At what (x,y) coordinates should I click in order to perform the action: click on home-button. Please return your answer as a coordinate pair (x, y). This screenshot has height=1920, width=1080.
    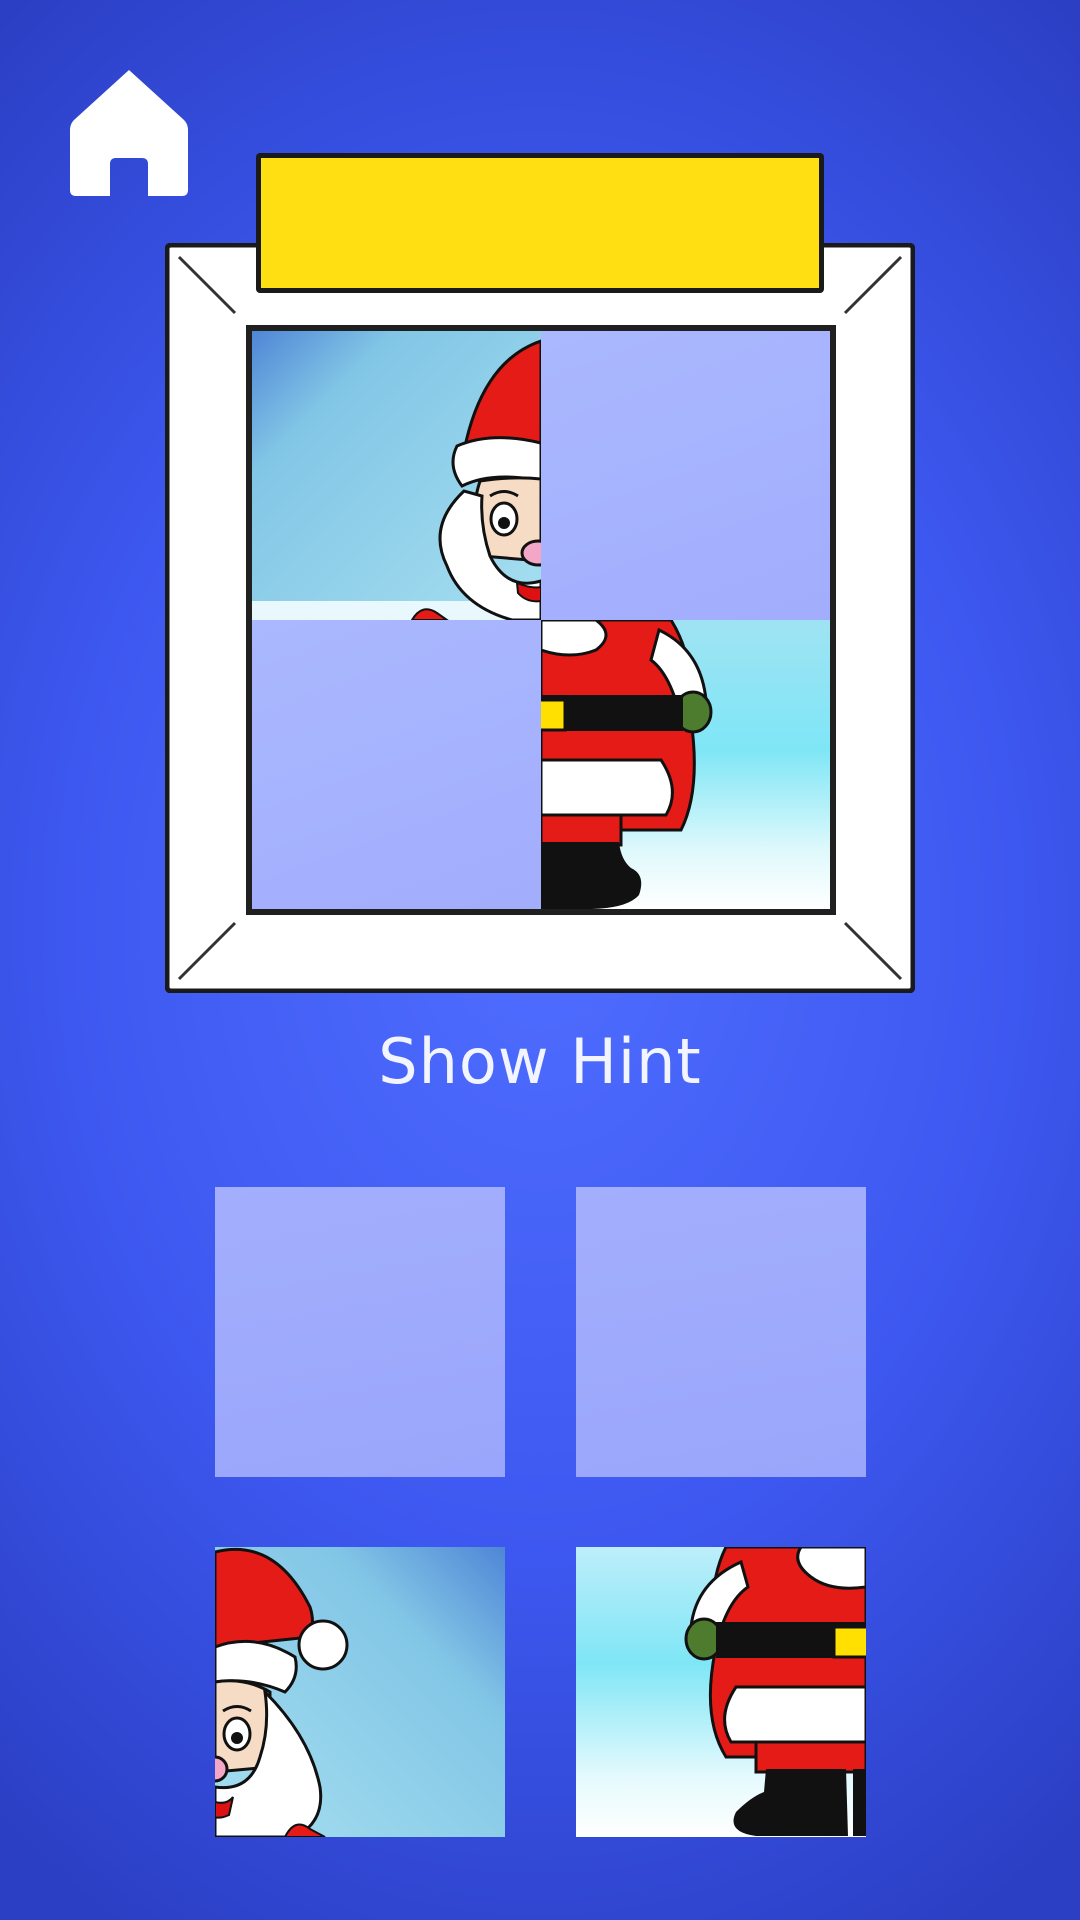
    Looking at the image, I should click on (129, 133).